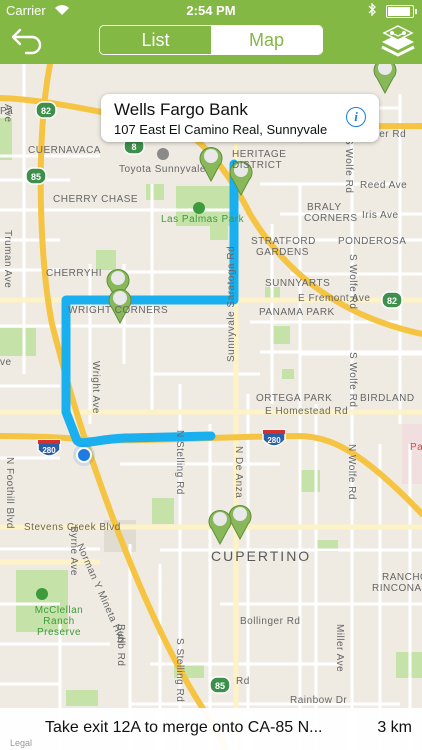  I want to click on back-arrow-icon, so click(27, 42).